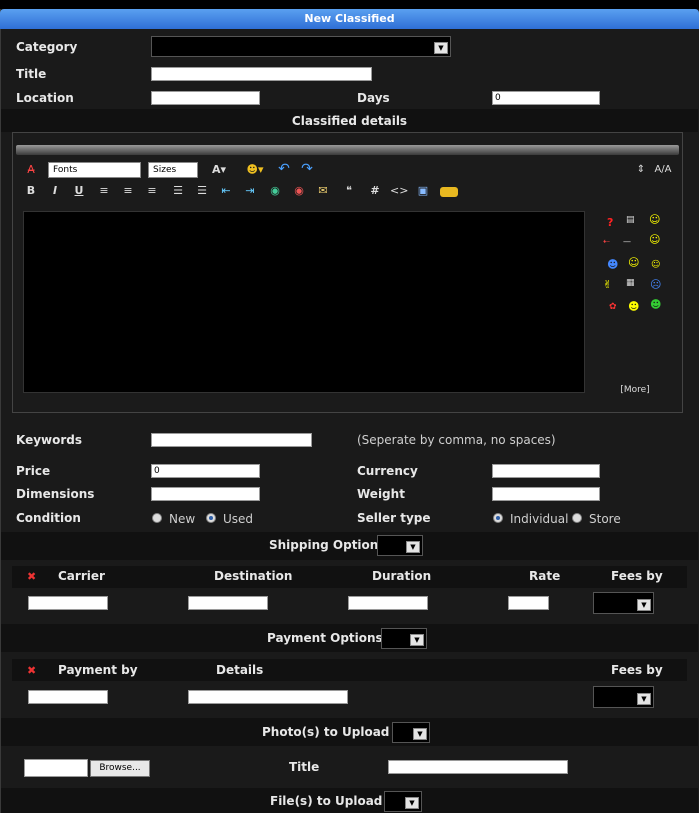 Image resolution: width=699 pixels, height=813 pixels. I want to click on condition-label: Condition, so click(48, 518).